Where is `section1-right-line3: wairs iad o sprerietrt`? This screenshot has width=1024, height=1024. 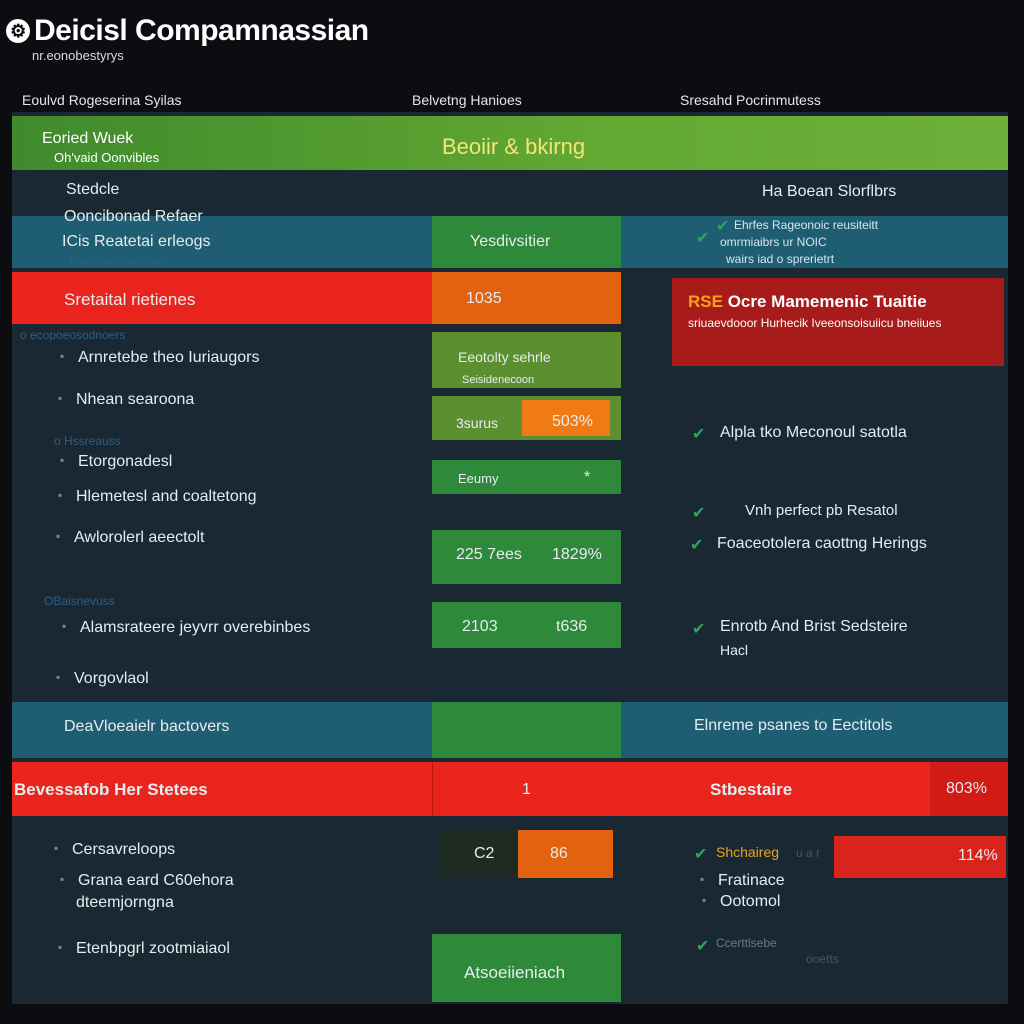 section1-right-line3: wairs iad o sprerietrt is located at coordinates (780, 259).